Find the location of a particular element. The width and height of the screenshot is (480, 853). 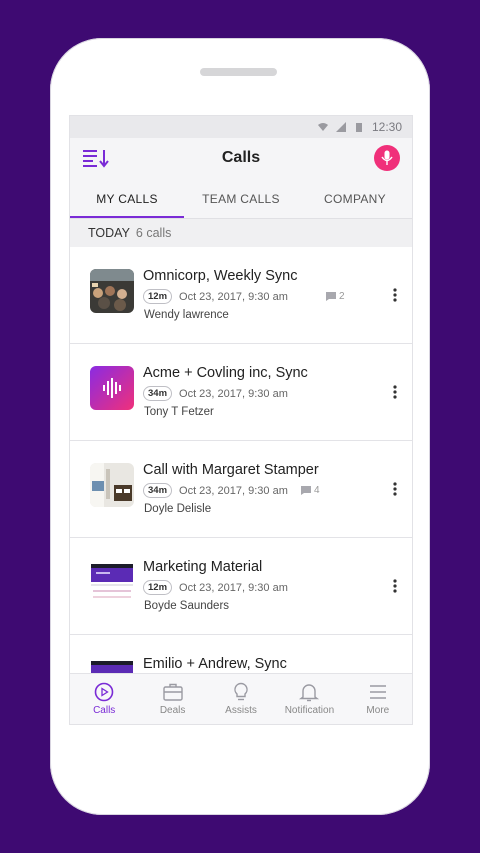

call-participant: Doyle Delisle is located at coordinates (178, 509).